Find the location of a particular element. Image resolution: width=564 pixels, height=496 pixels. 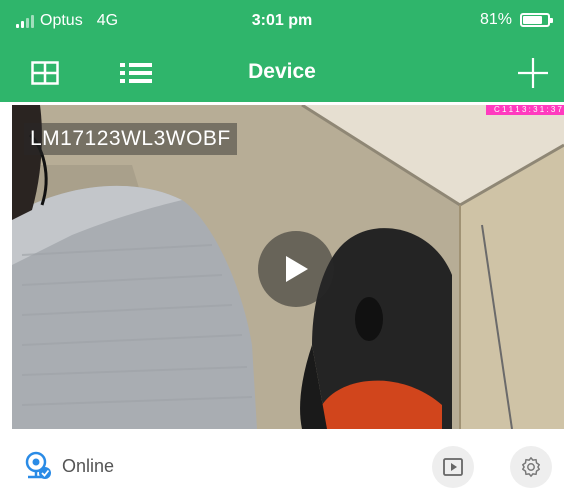

play-button is located at coordinates (296, 269).